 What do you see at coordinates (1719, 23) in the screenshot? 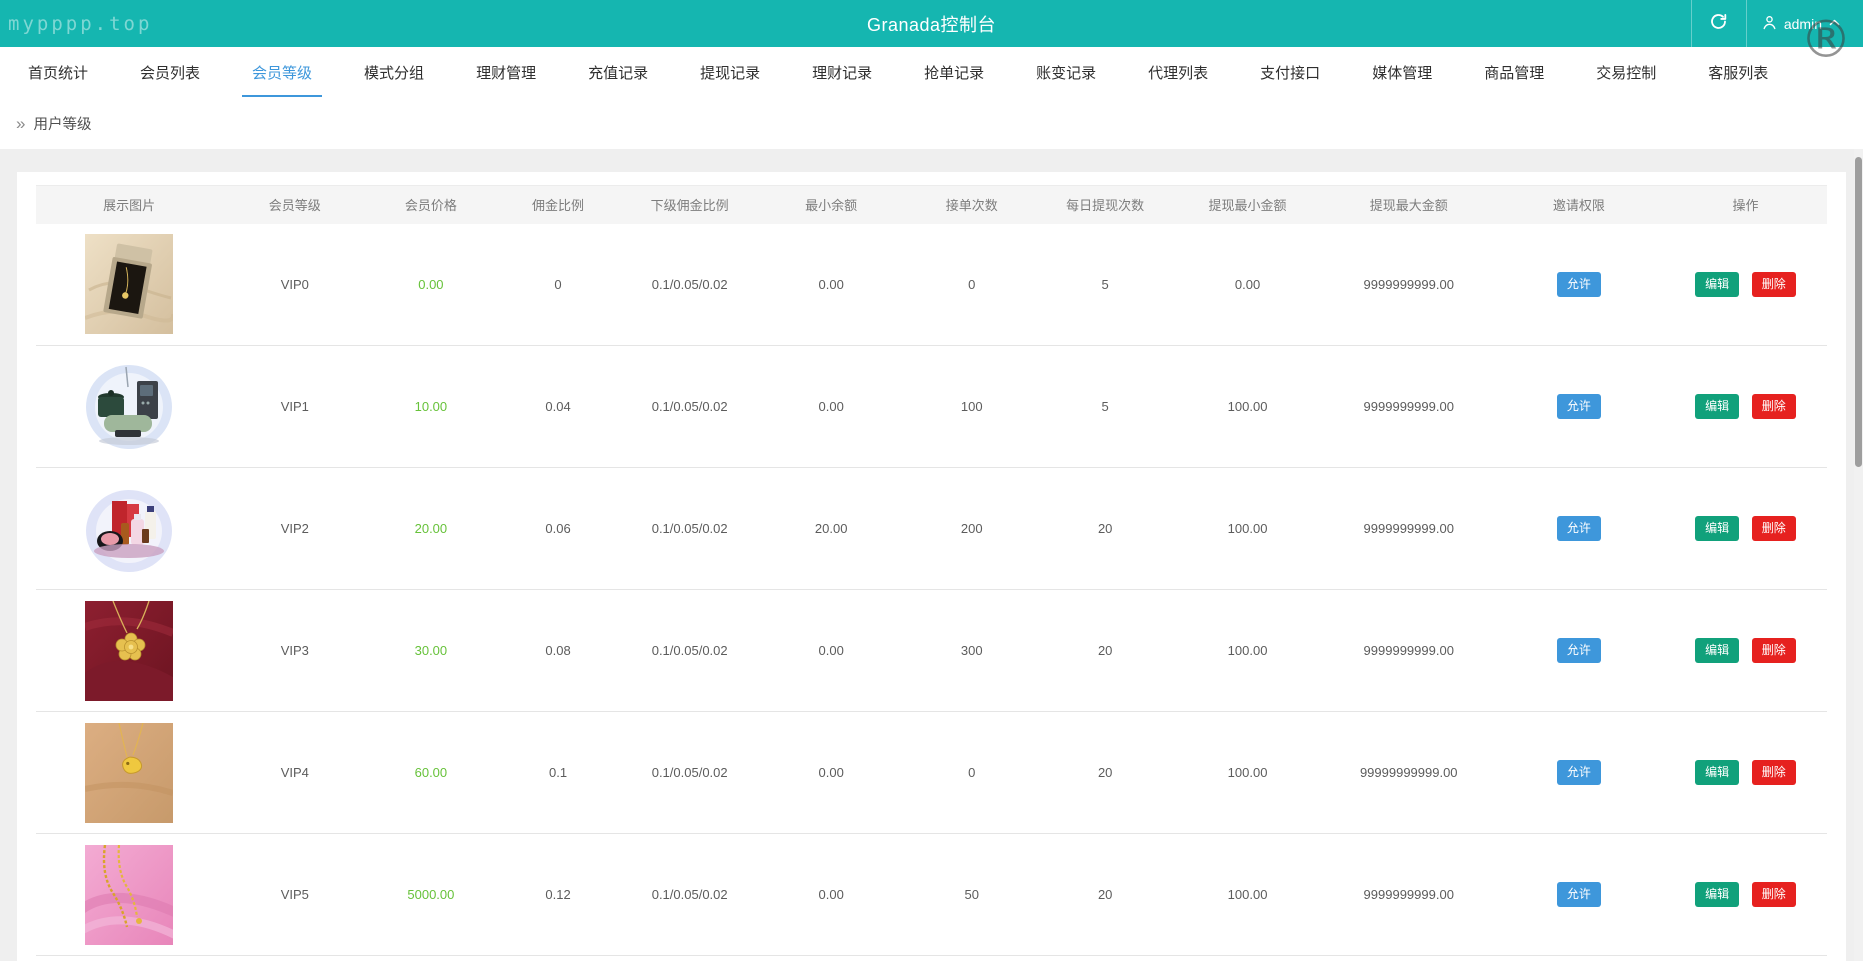
I see `refresh-button` at bounding box center [1719, 23].